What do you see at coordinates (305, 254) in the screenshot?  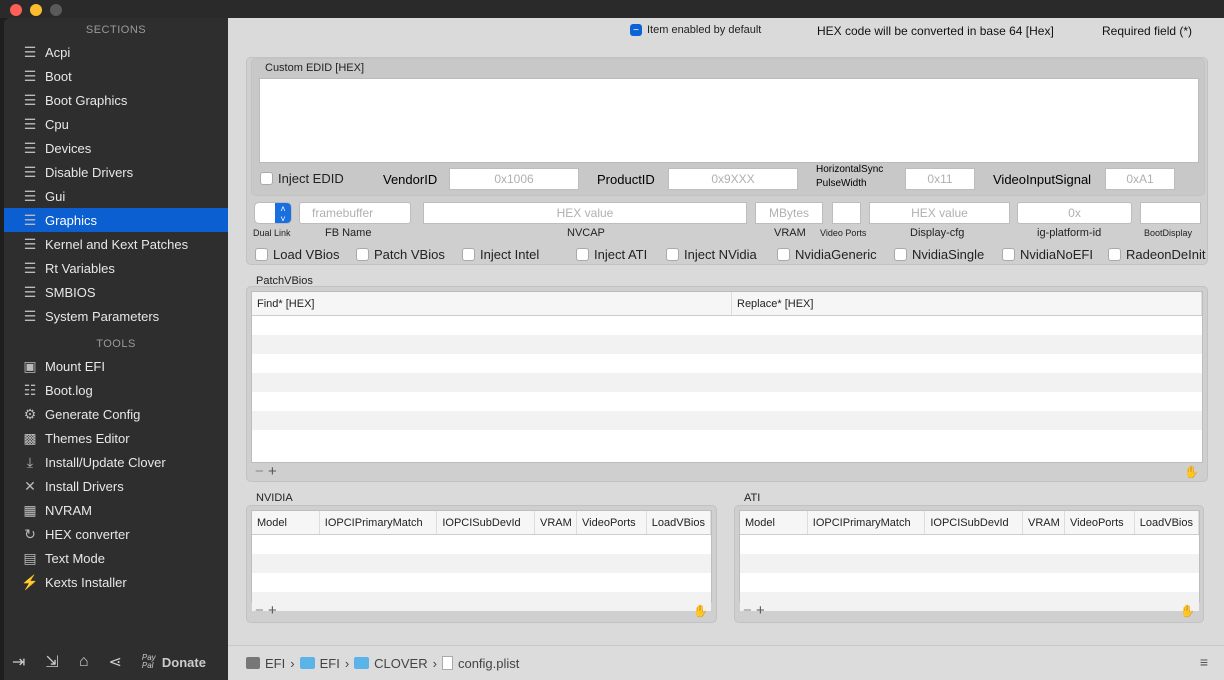 I see `load-vbios-checkbox: Load VBios` at bounding box center [305, 254].